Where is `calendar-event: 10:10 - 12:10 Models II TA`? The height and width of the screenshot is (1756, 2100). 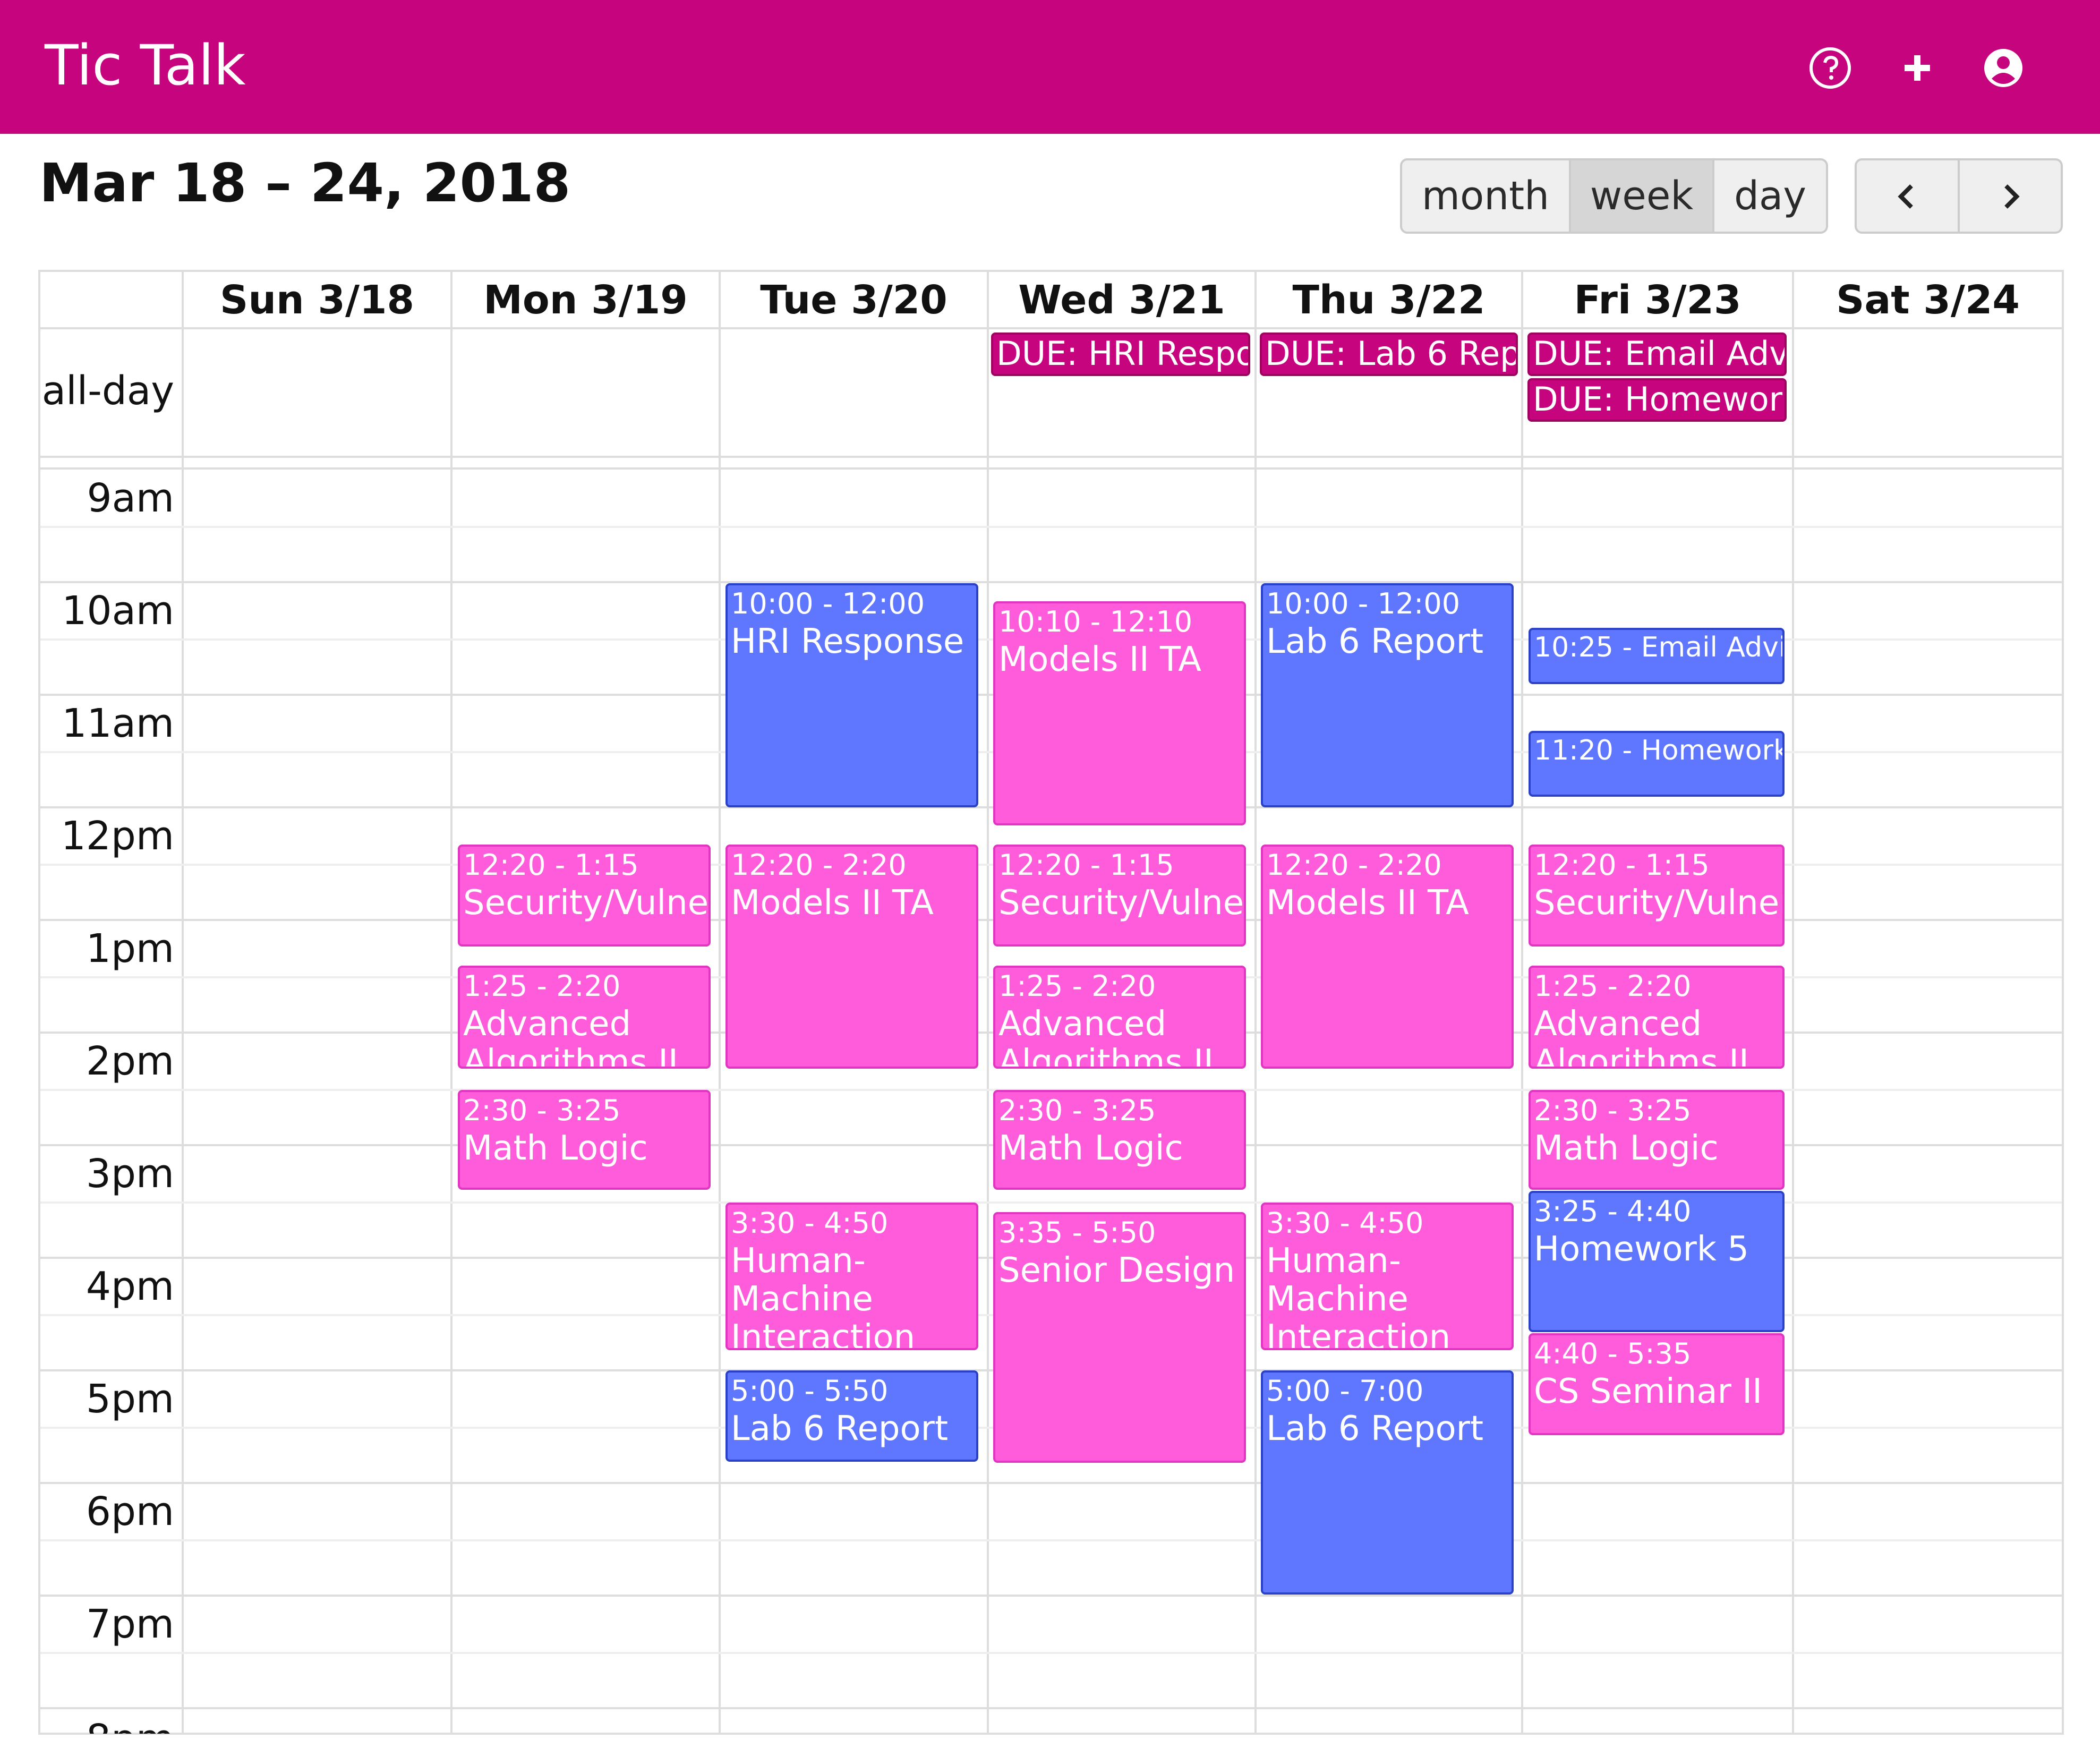
calendar-event: 10:10 - 12:10 Models II TA is located at coordinates (1119, 713).